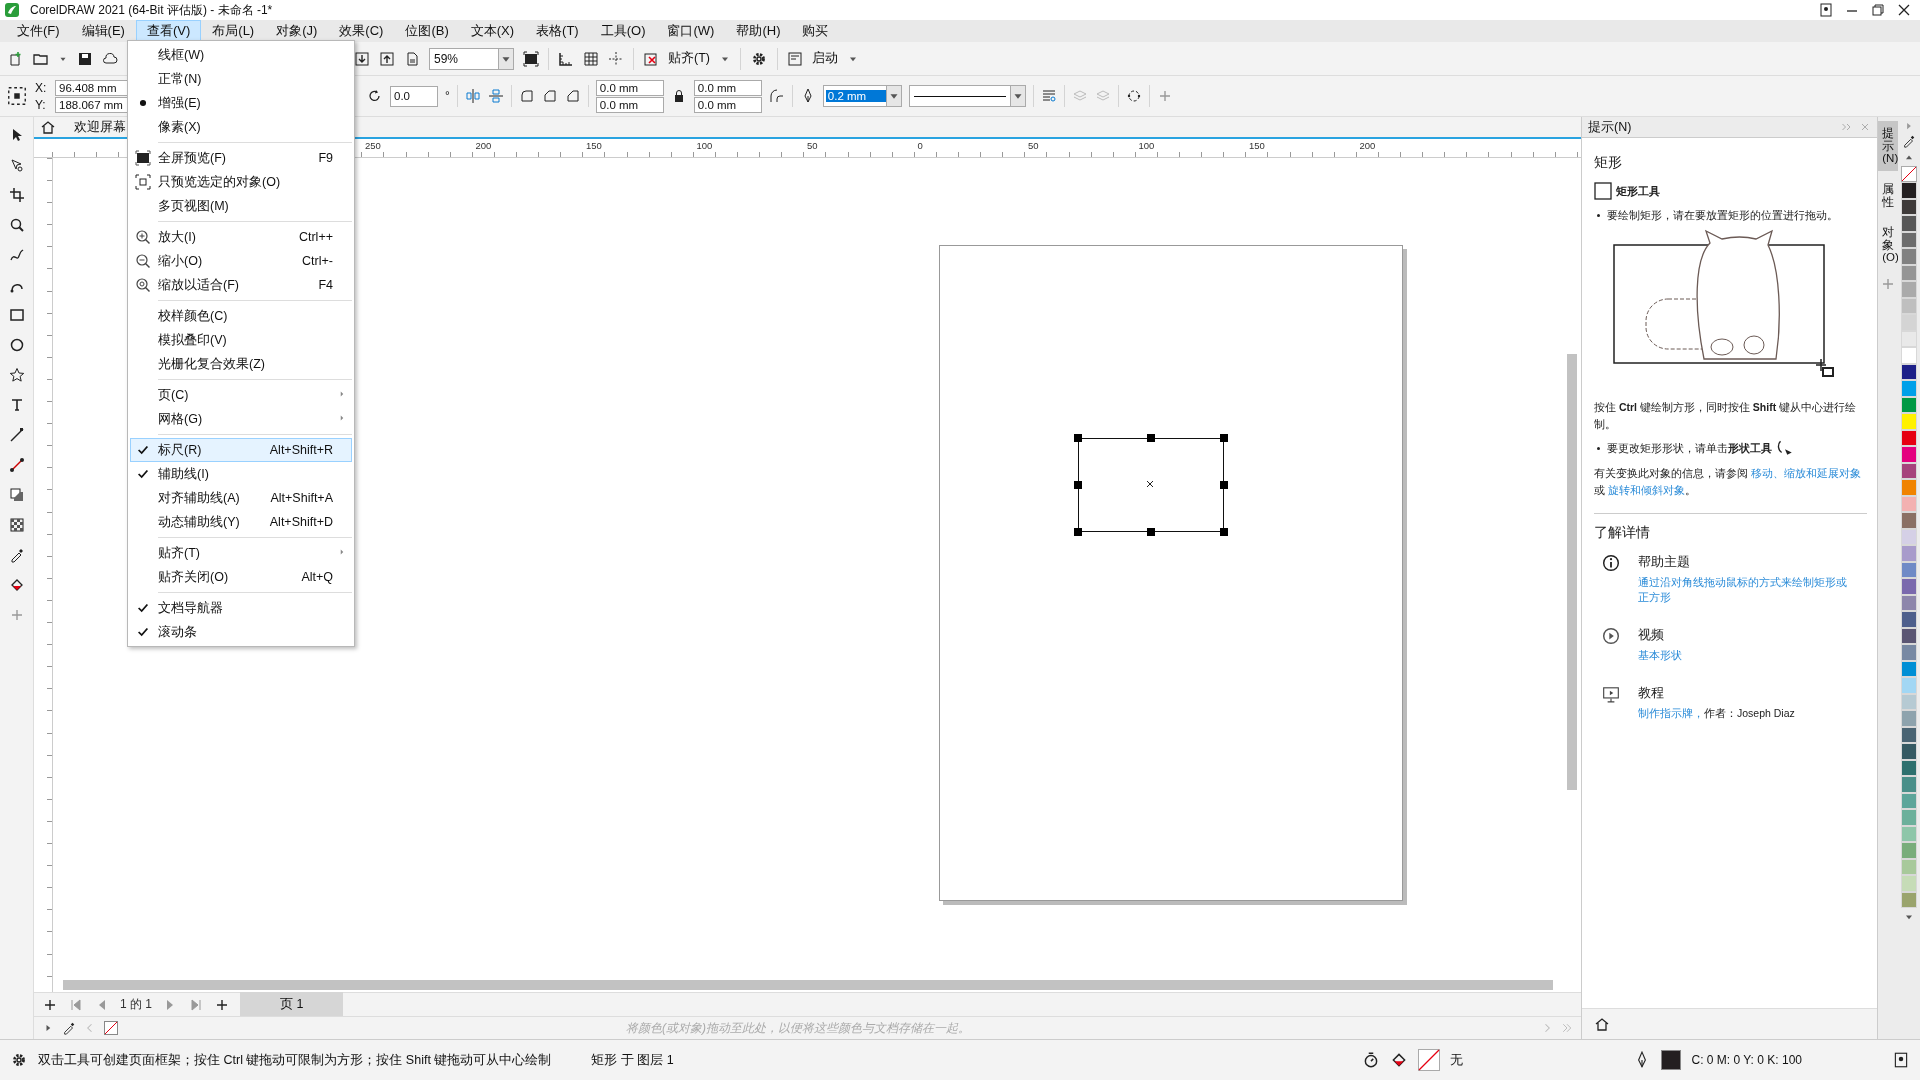  I want to click on menu-item: 编辑(E), so click(103, 31).